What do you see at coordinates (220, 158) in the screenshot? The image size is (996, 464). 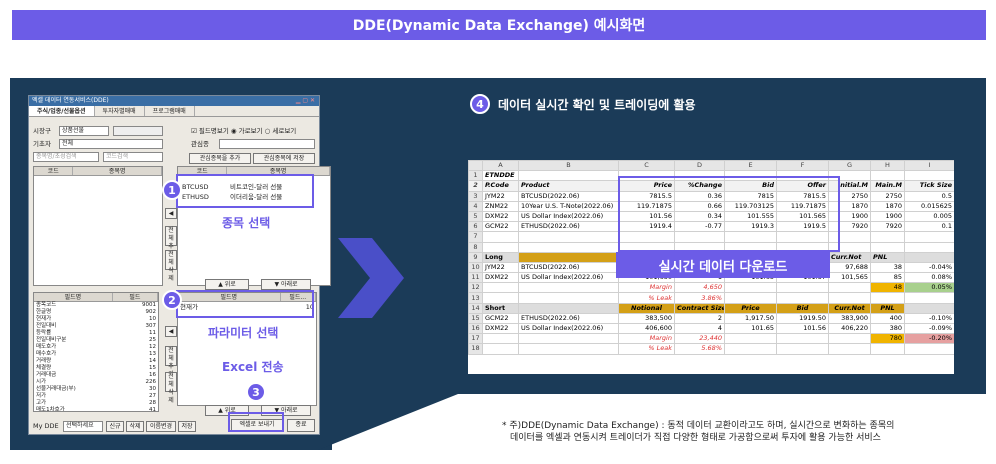 I see `add-interest-button: 관심종목을 추가` at bounding box center [220, 158].